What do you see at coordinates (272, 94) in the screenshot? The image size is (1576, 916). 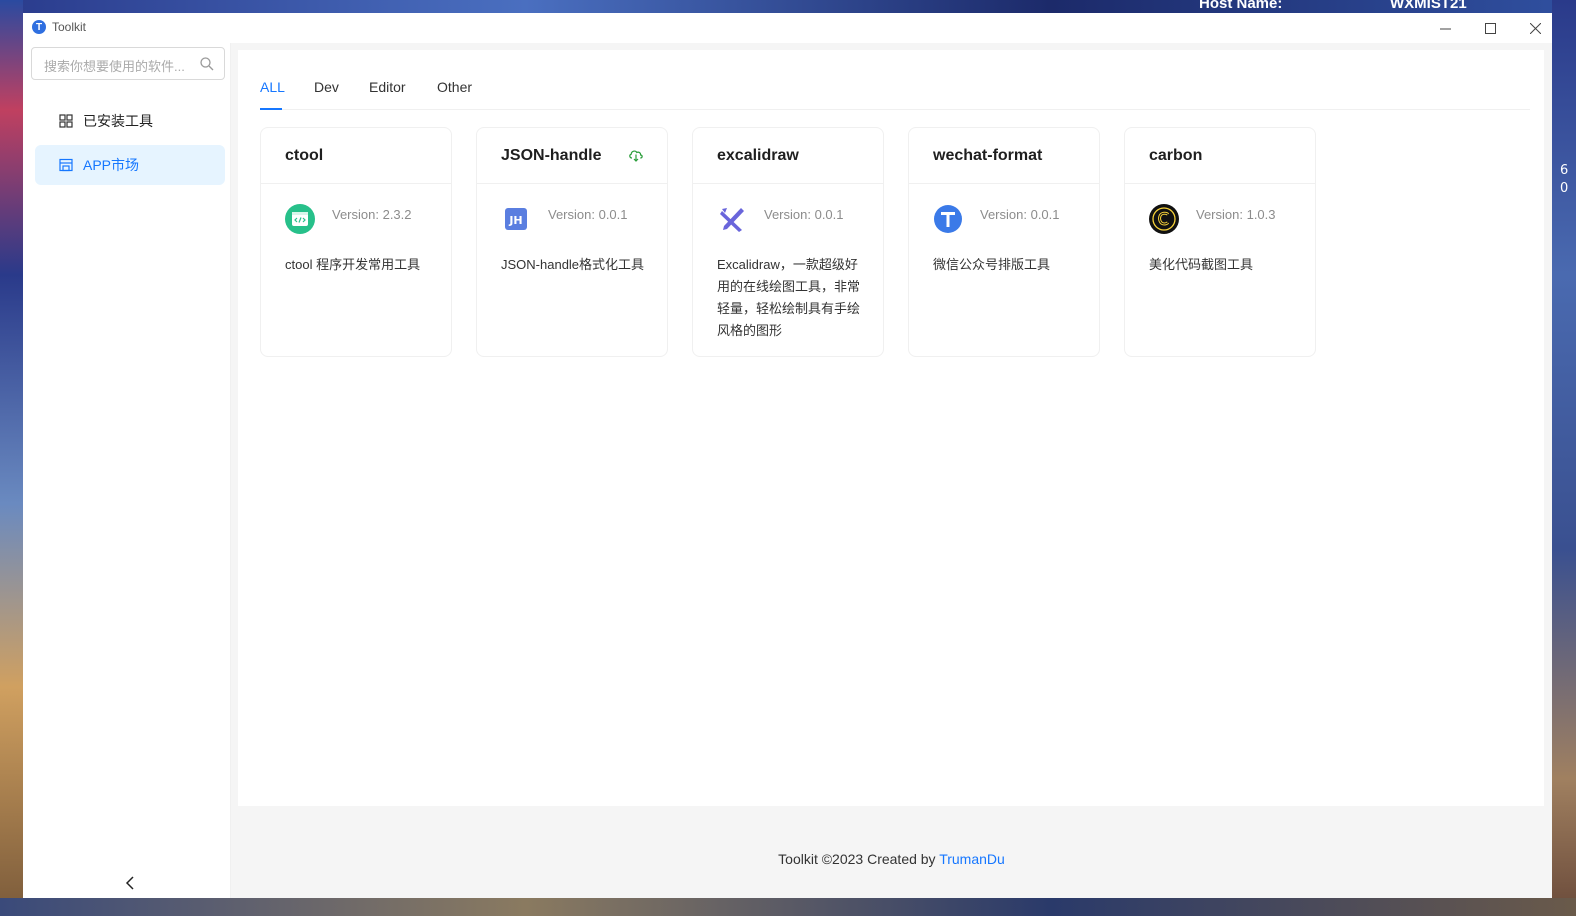 I see `tab-all: ALL` at bounding box center [272, 94].